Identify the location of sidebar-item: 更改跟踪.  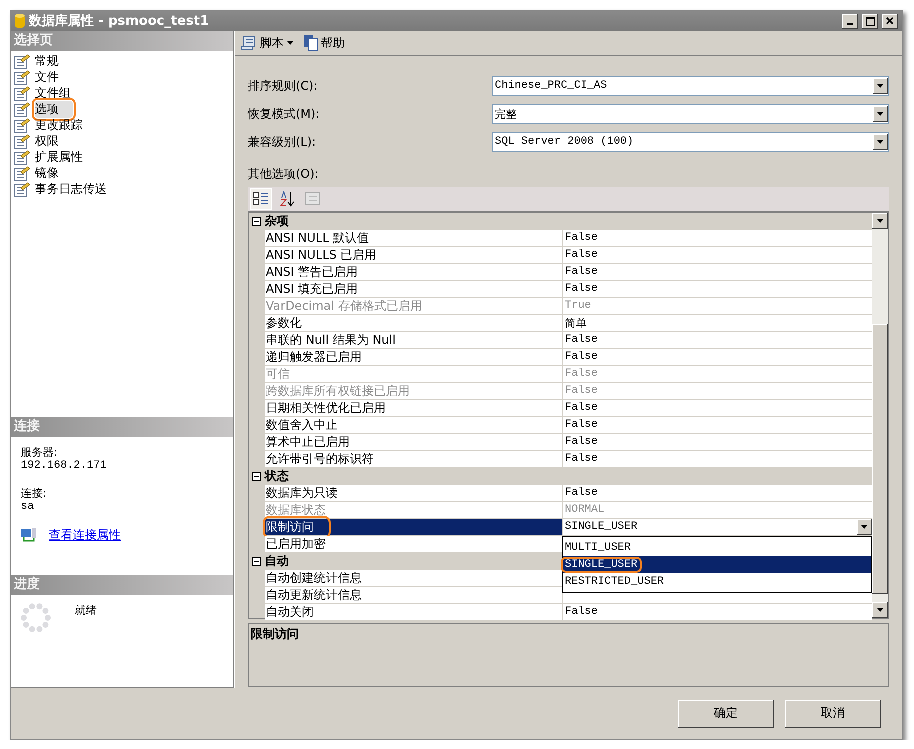
(59, 125).